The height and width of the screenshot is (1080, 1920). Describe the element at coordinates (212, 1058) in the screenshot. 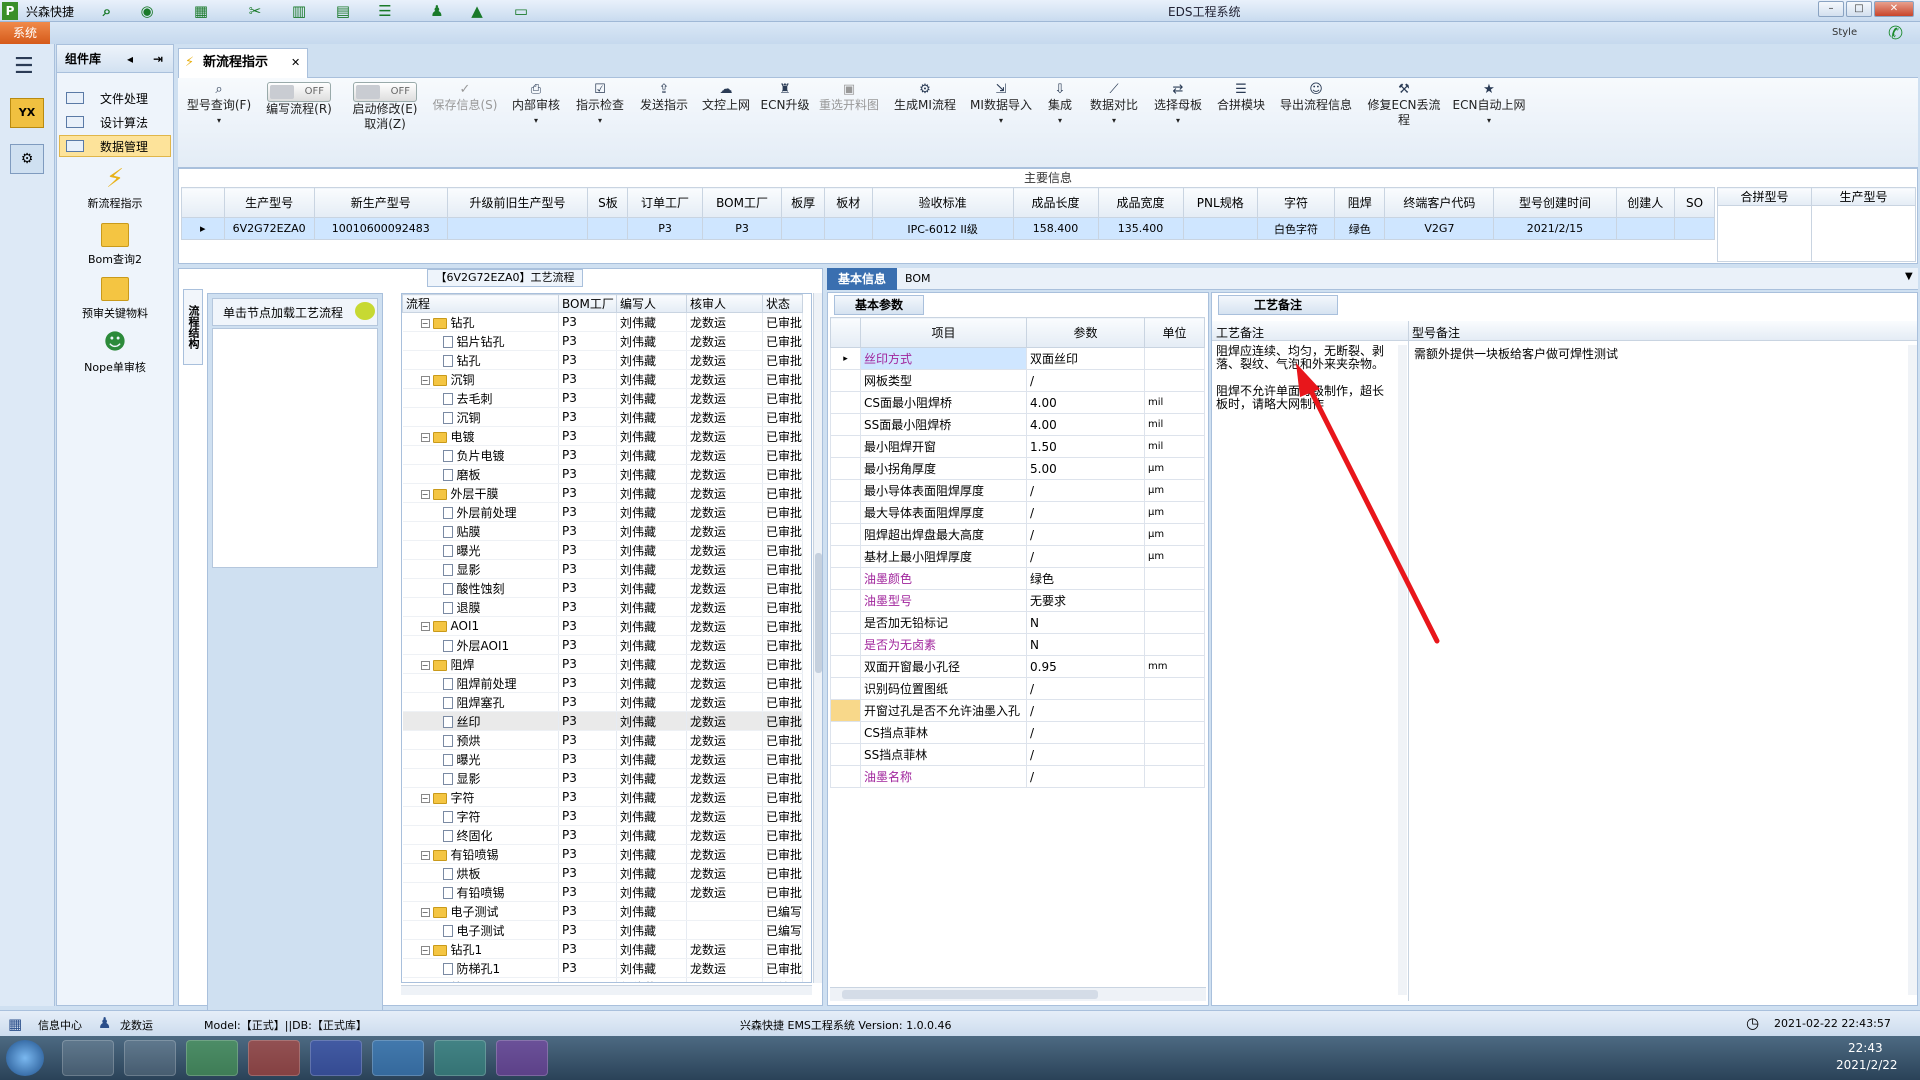

I see `taskbar-p-app-icon` at that location.